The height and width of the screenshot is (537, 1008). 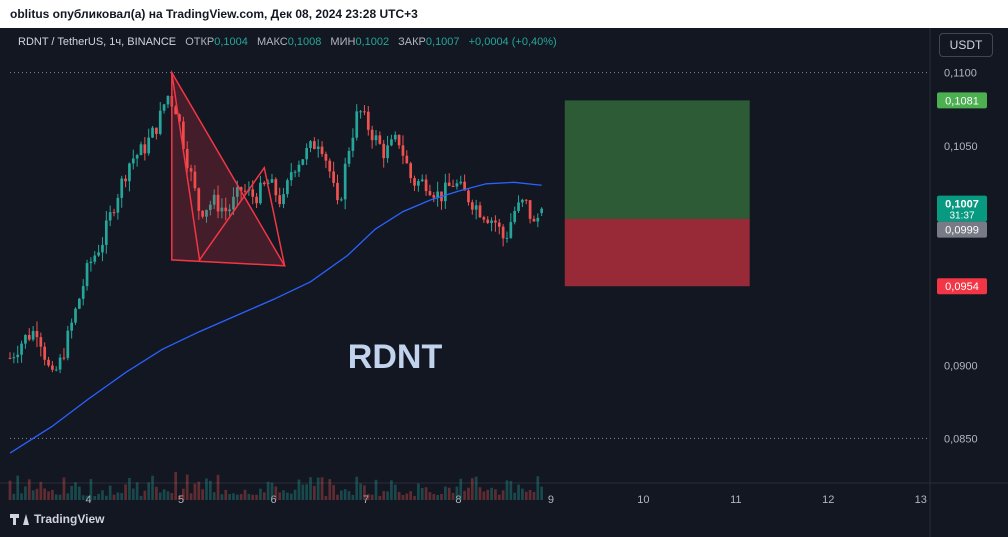 I want to click on pattern-triangle, so click(x=228, y=168).